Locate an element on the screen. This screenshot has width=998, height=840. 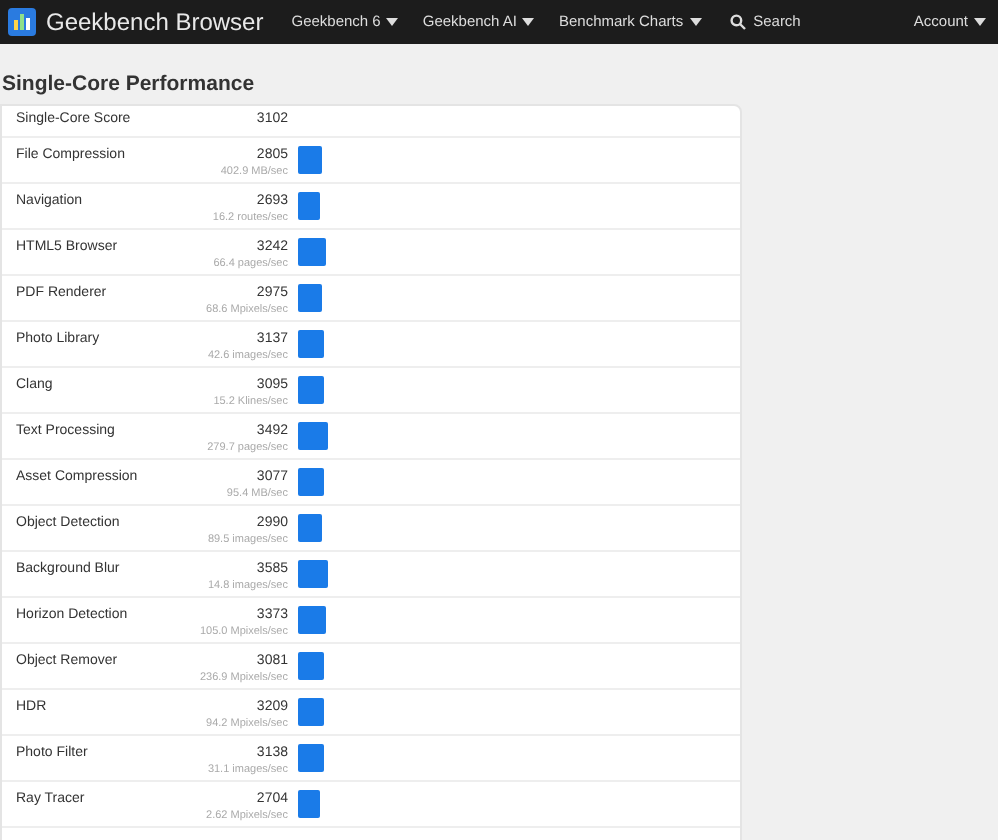
search-icon is located at coordinates (737, 22).